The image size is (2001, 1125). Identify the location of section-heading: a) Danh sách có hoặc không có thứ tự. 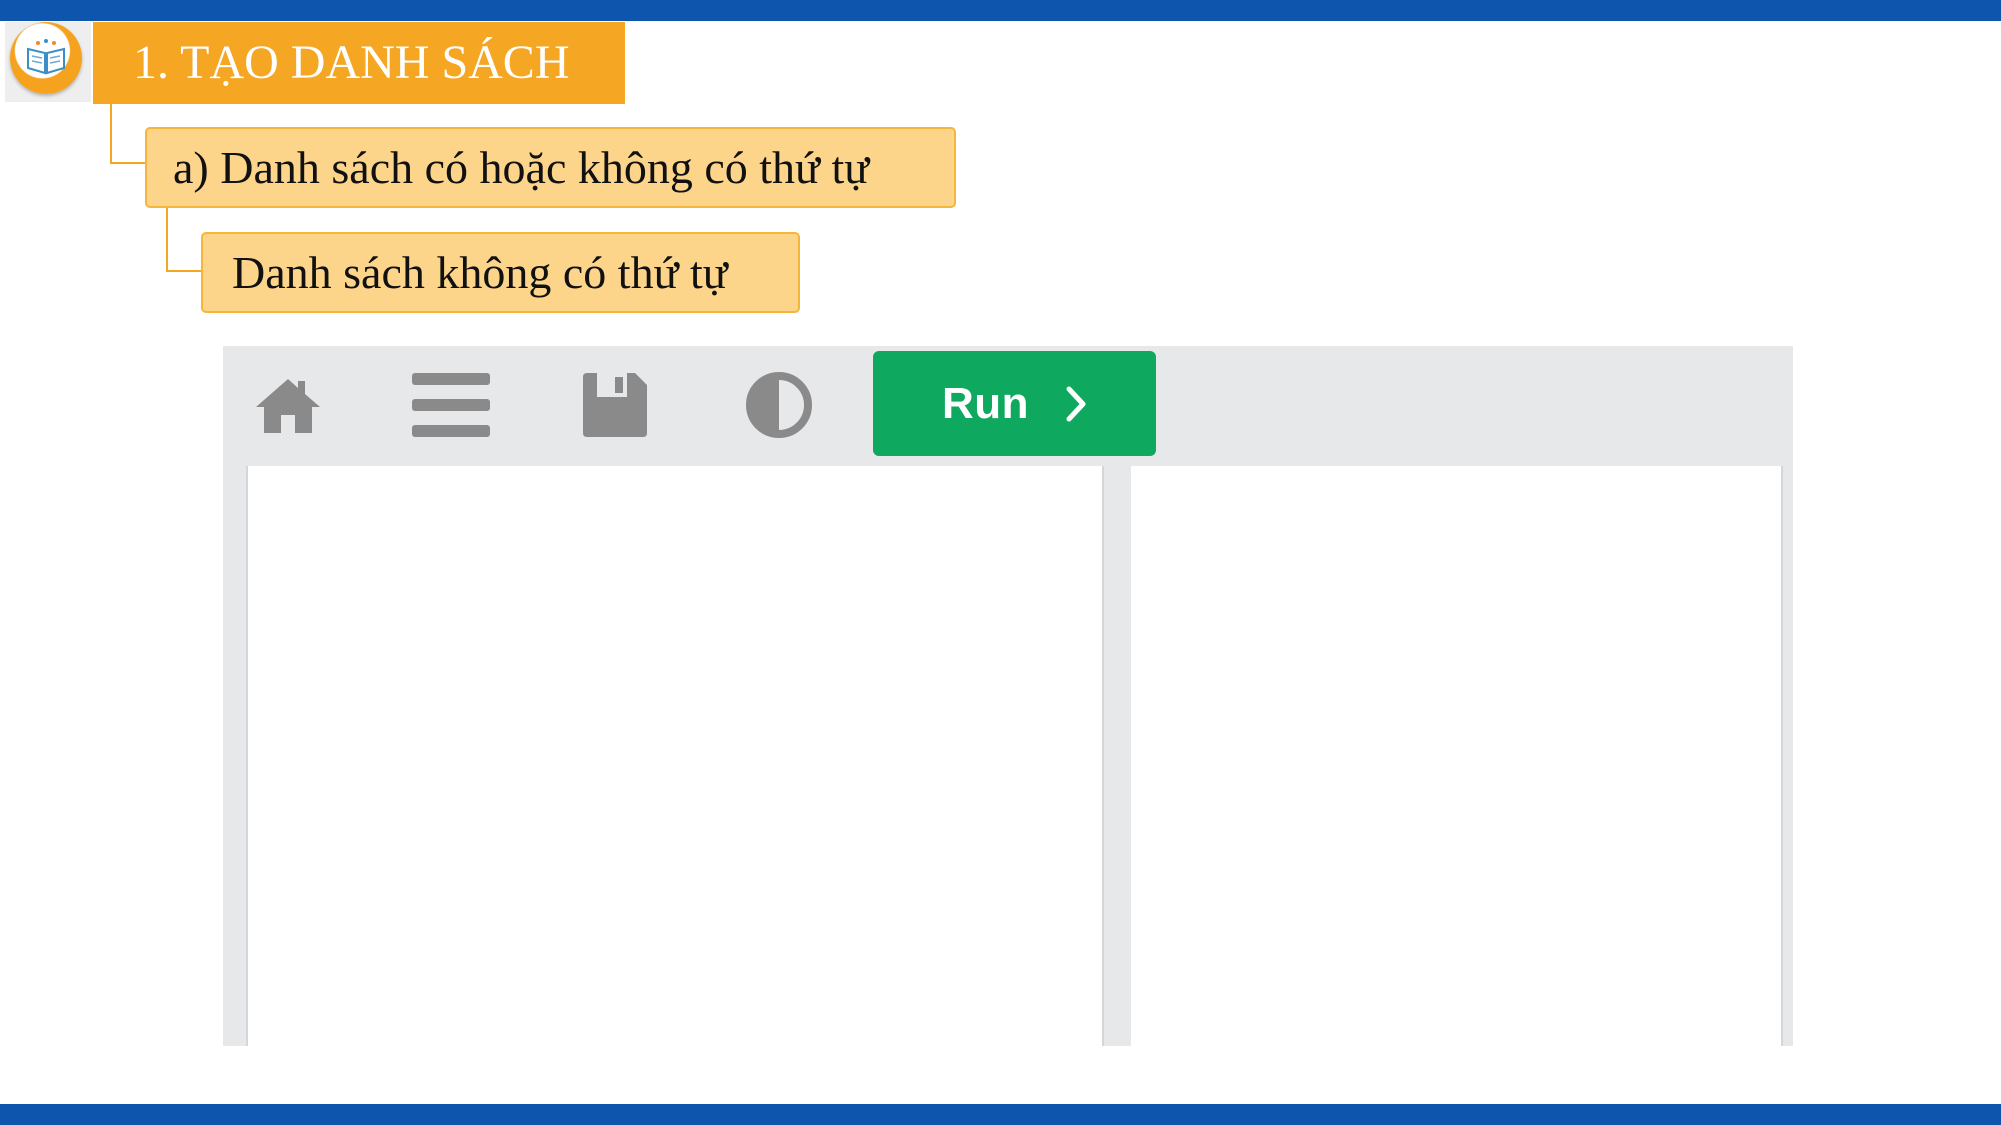
(550, 167).